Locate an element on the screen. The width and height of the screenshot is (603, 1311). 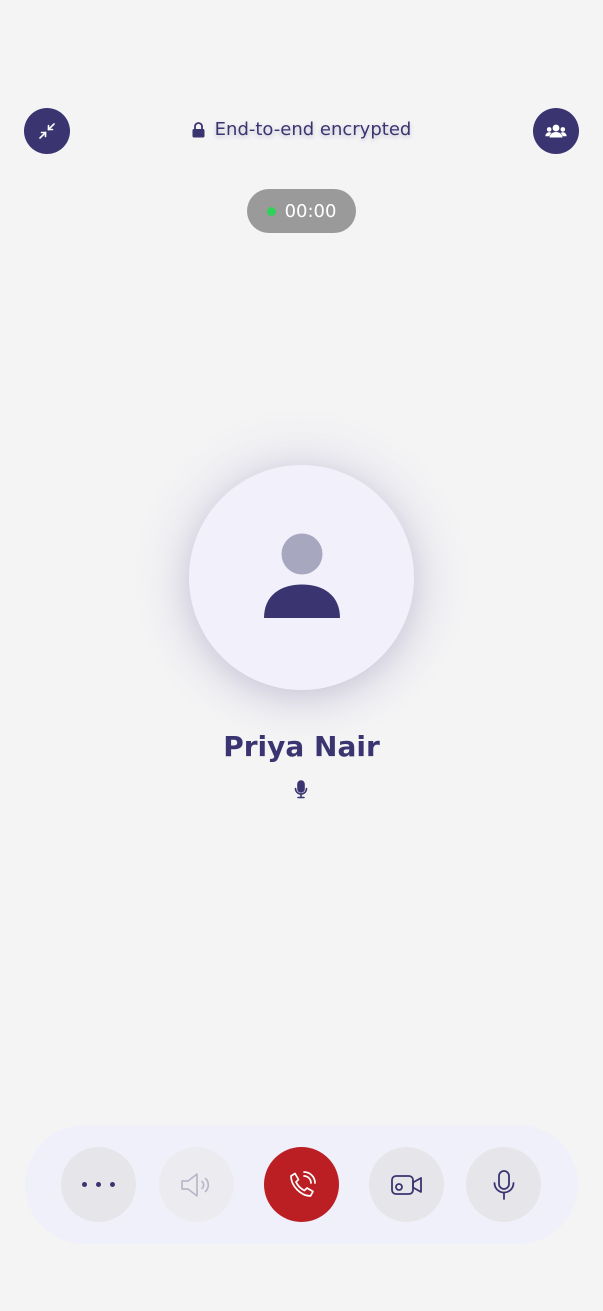
more-dots-icon is located at coordinates (98, 1184).